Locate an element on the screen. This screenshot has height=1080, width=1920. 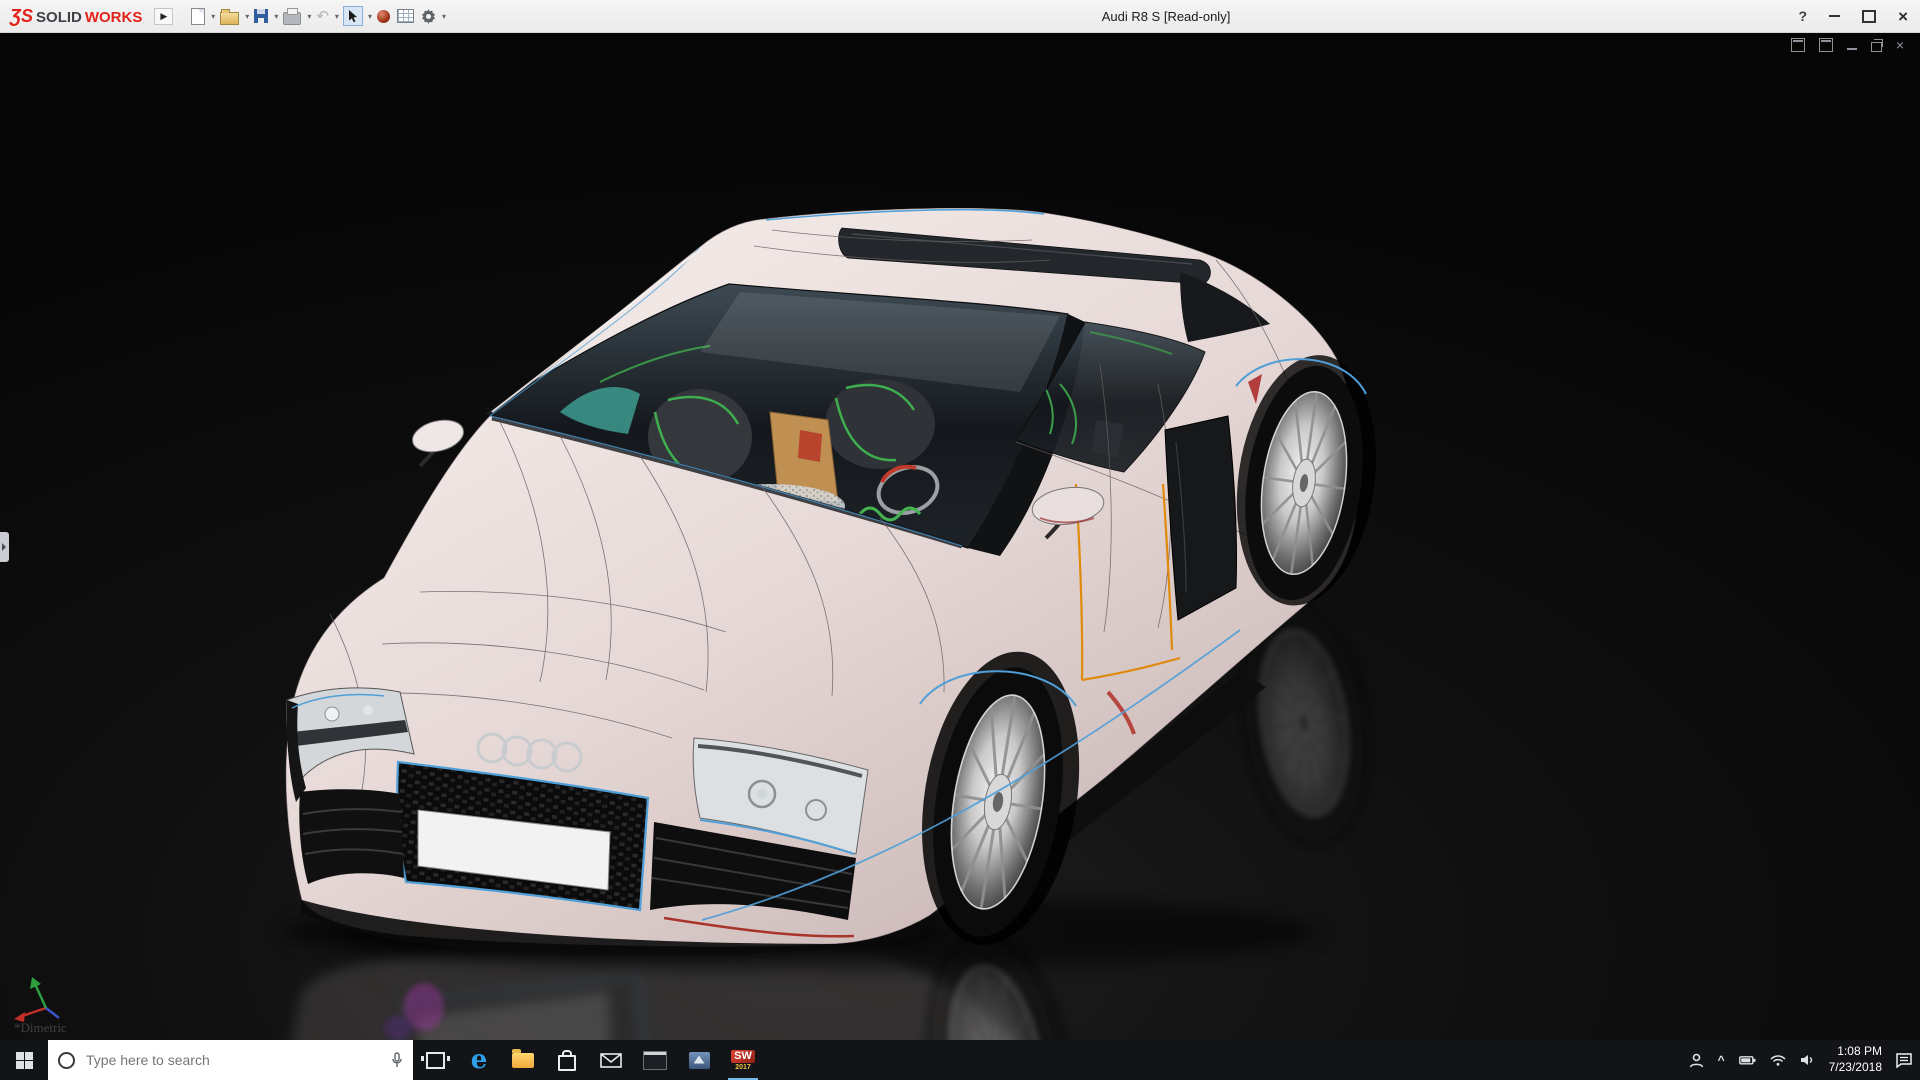
menu-flyout-arrow: ▶ is located at coordinates (164, 16).